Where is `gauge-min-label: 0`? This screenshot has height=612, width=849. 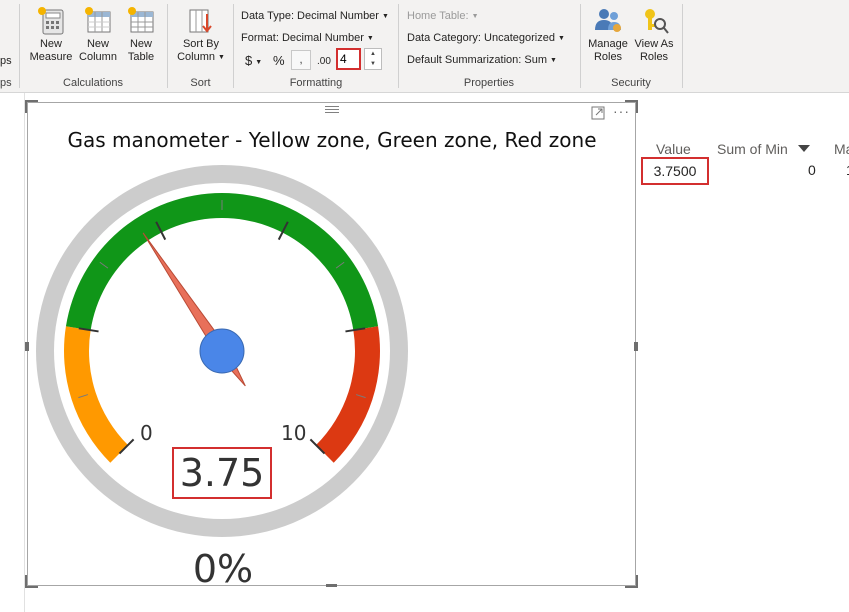 gauge-min-label: 0 is located at coordinates (146, 433).